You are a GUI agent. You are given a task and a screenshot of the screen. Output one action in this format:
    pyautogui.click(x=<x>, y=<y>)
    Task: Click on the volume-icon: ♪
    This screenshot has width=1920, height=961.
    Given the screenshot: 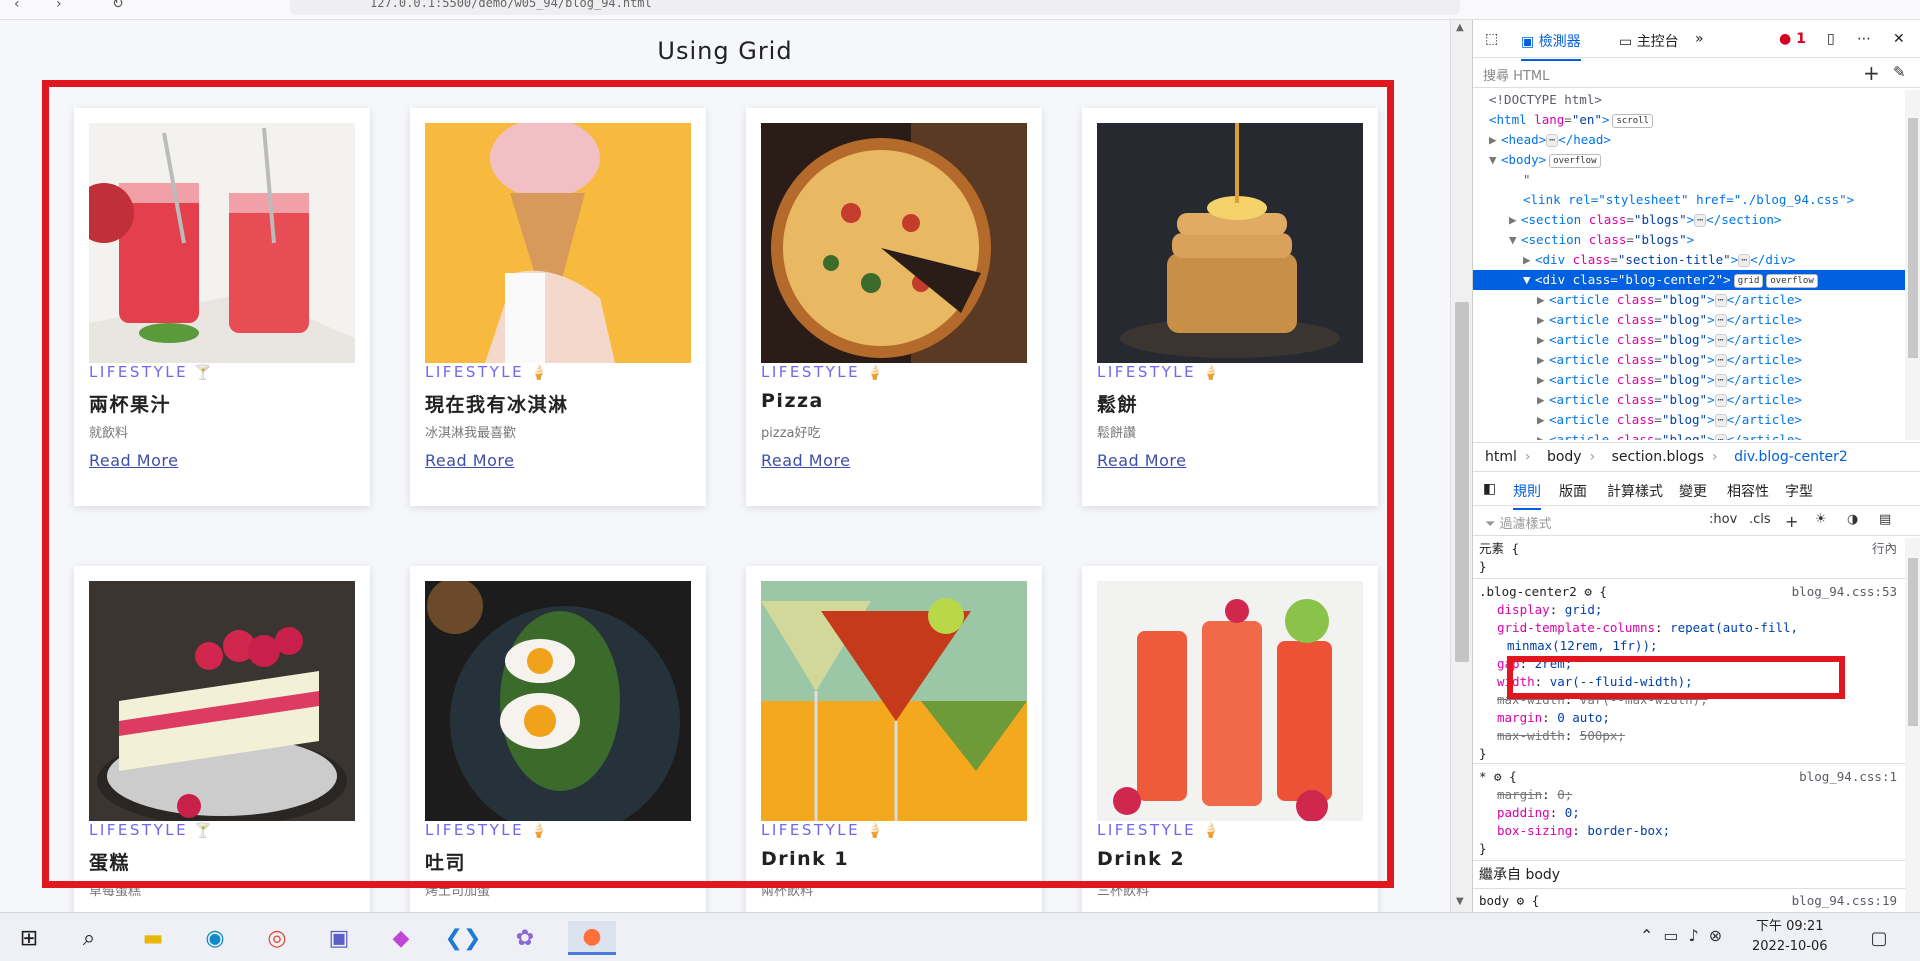 What is the action you would take?
    pyautogui.click(x=1699, y=935)
    